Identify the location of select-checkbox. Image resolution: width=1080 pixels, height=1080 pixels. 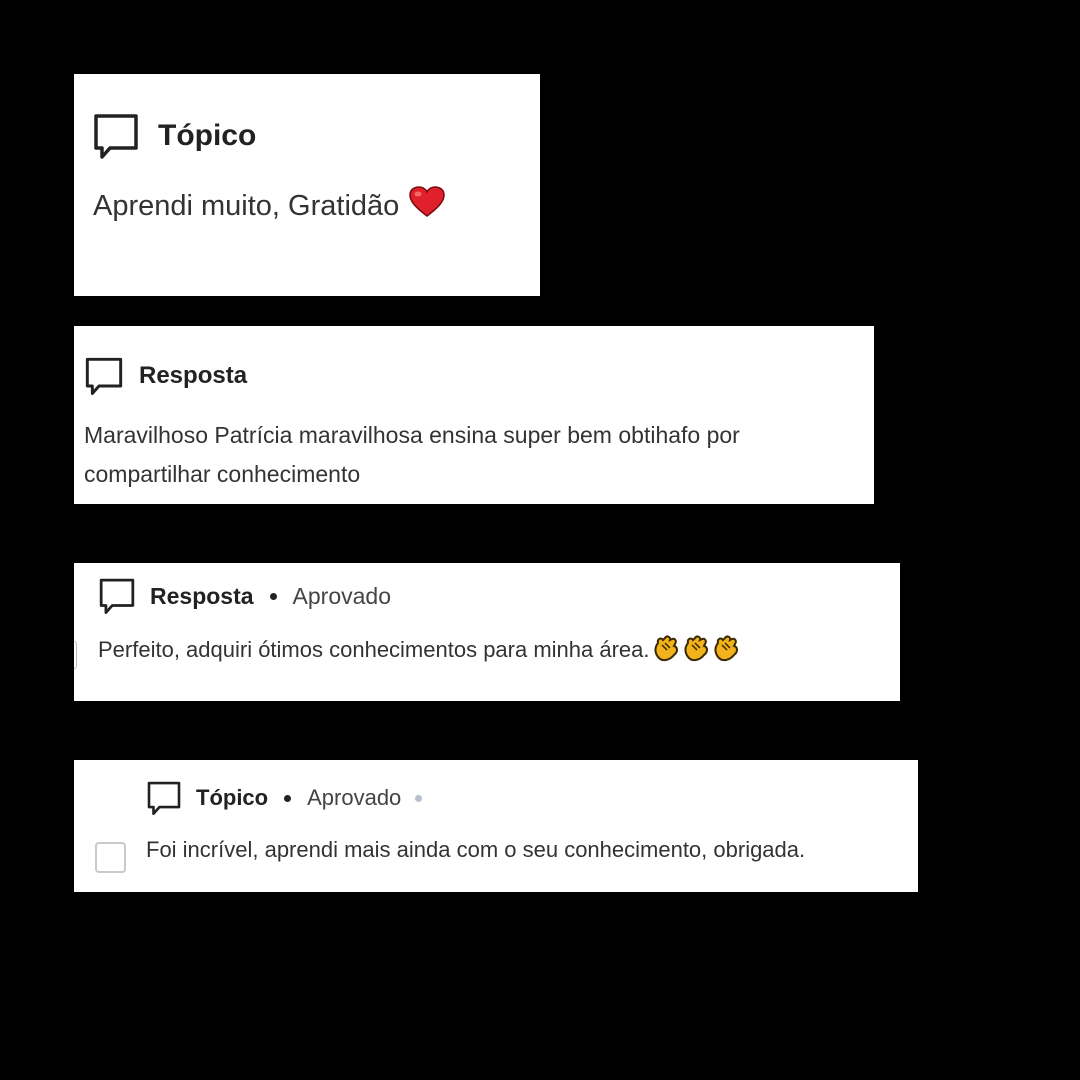
(110, 857).